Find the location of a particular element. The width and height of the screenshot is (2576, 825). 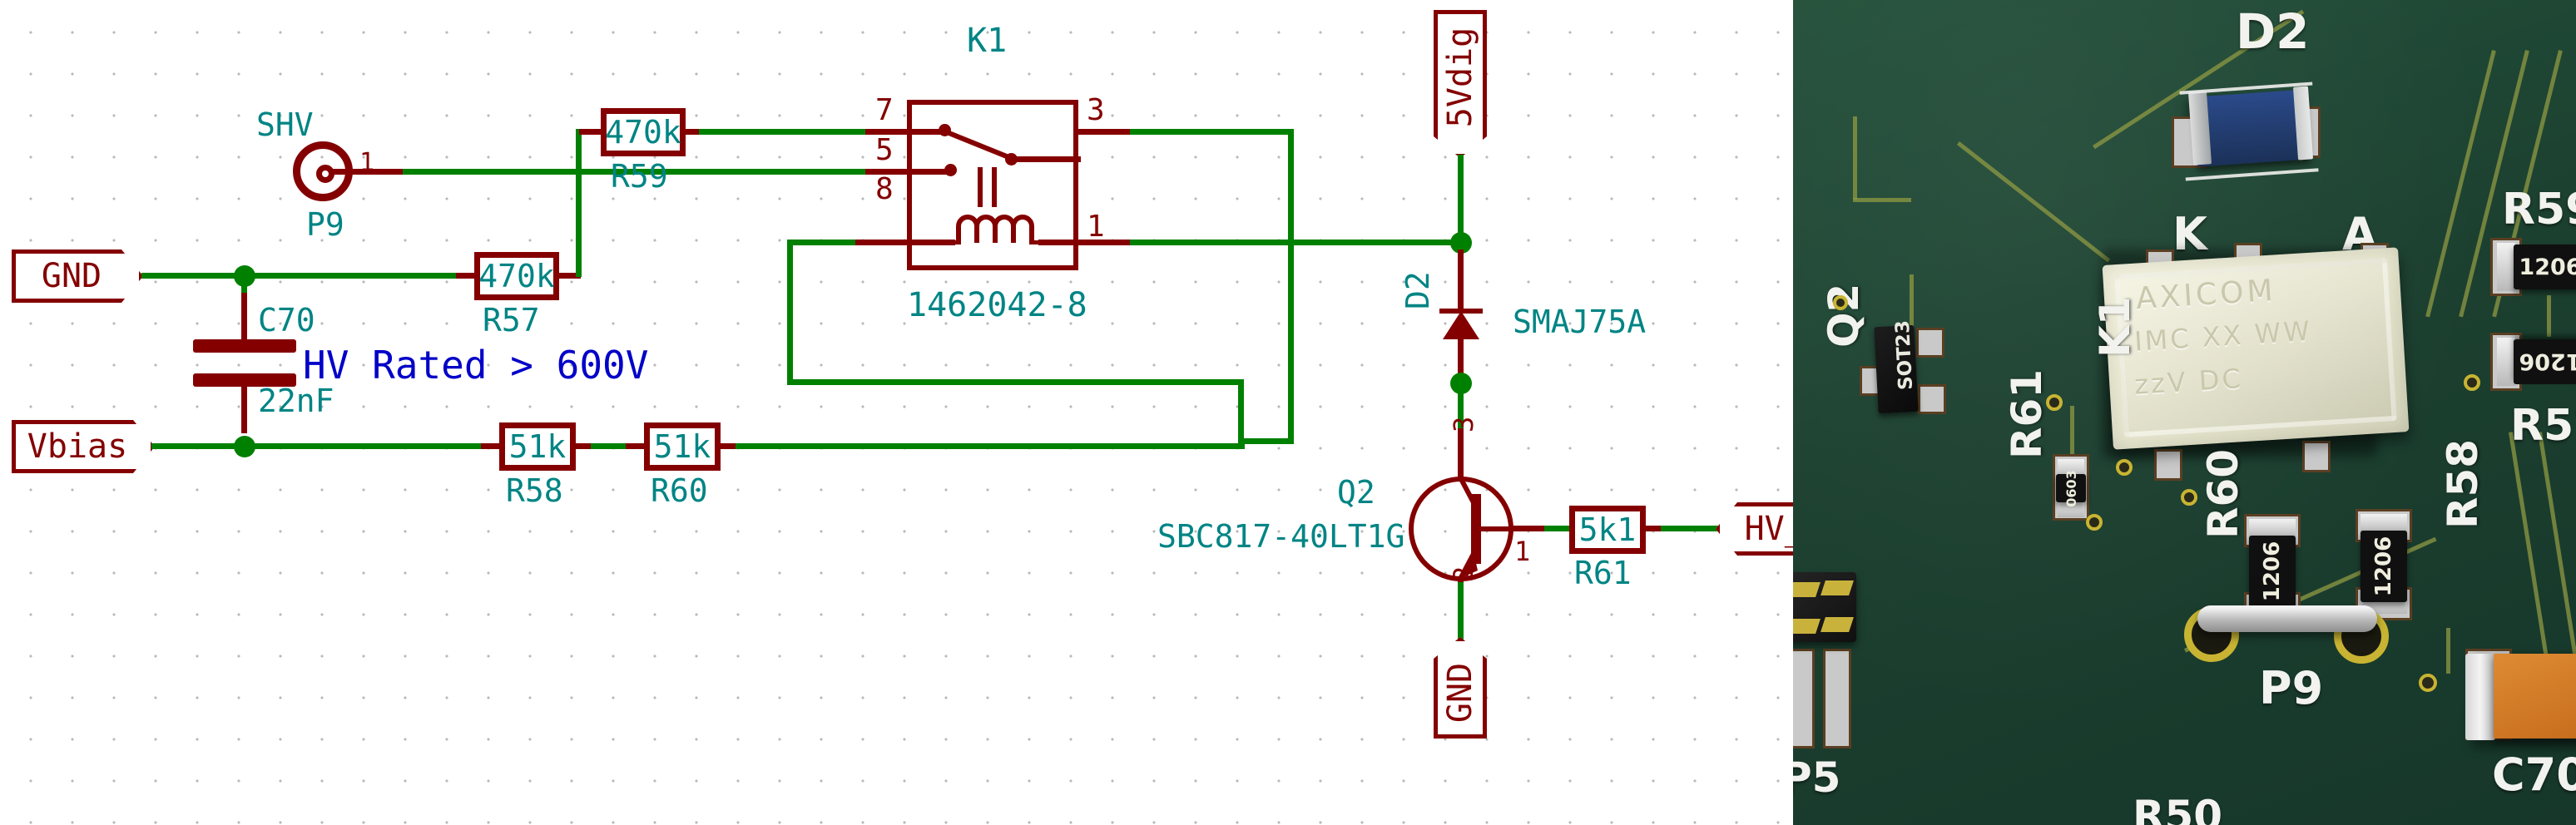

silk-r58: R58 is located at coordinates (2463, 483).